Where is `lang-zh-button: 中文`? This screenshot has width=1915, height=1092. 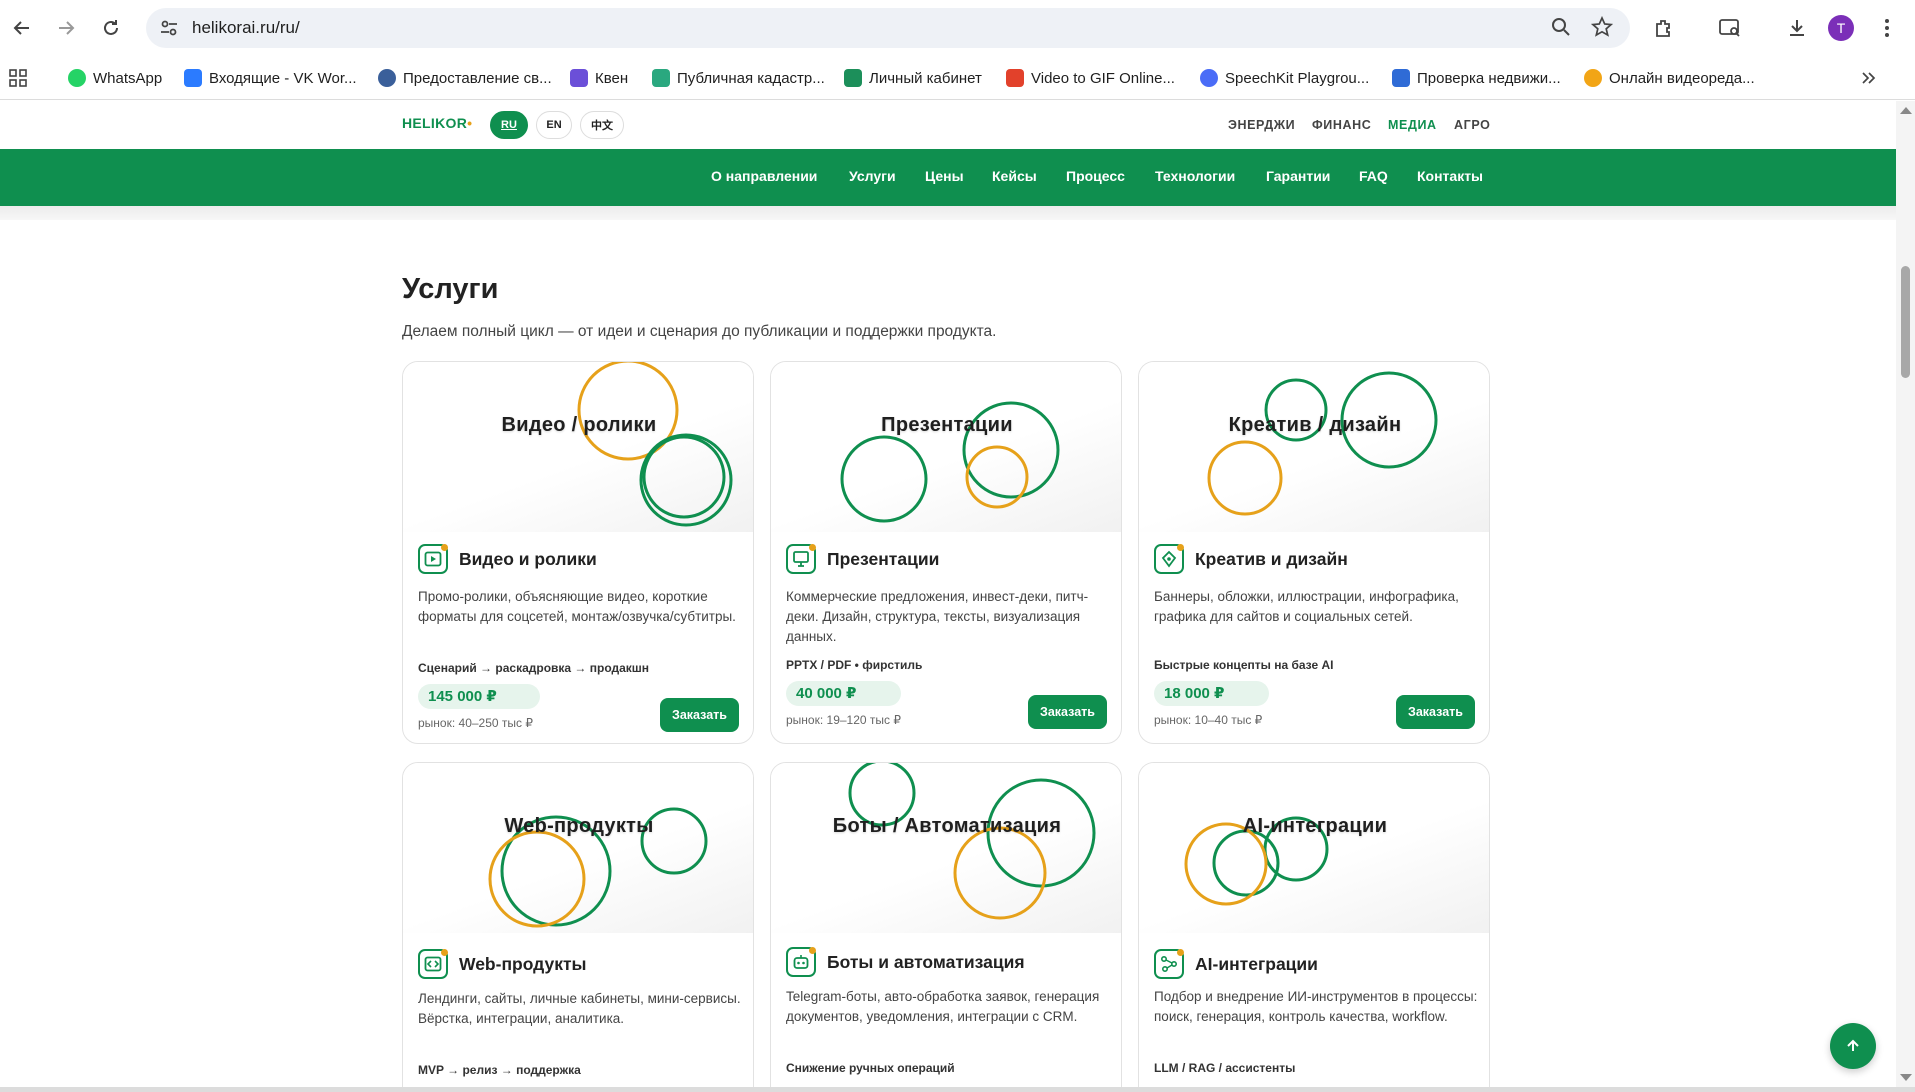 lang-zh-button: 中文 is located at coordinates (602, 125).